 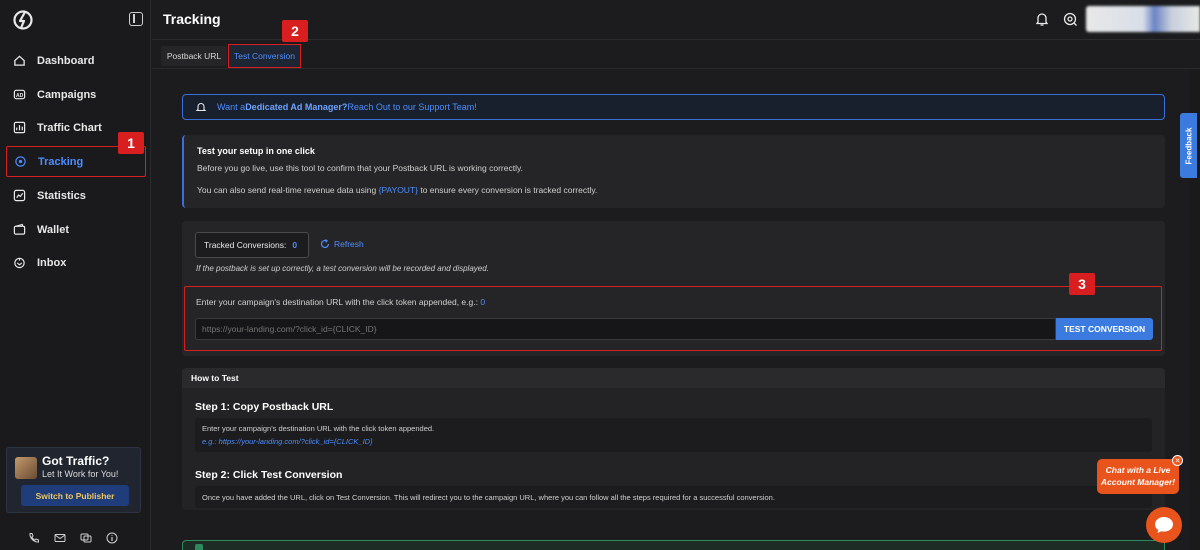 I want to click on info-heading: Test your setup in one click, so click(x=256, y=151).